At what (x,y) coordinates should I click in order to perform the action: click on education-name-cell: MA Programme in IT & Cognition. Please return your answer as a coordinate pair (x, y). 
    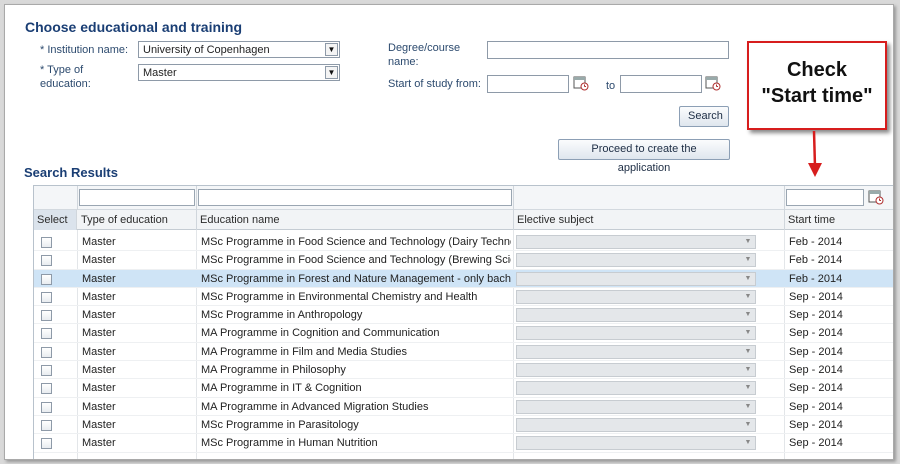
    Looking at the image, I should click on (281, 388).